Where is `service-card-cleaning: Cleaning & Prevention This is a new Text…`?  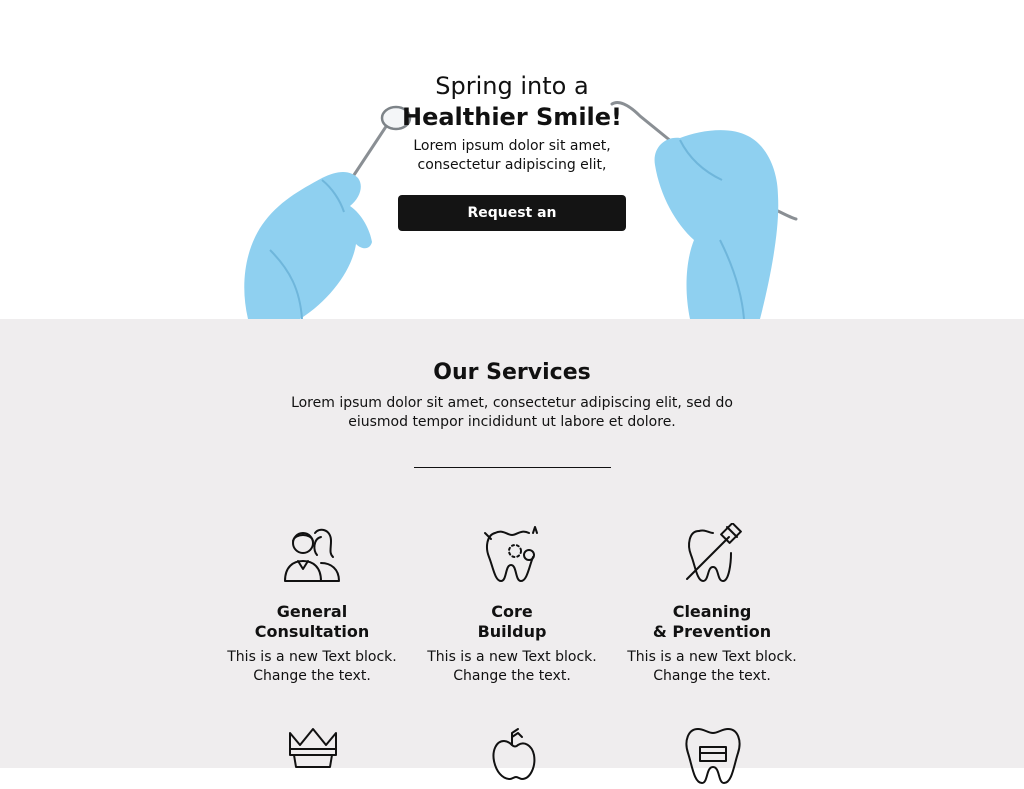 service-card-cleaning: Cleaning & Prevention This is a new Text… is located at coordinates (712, 604).